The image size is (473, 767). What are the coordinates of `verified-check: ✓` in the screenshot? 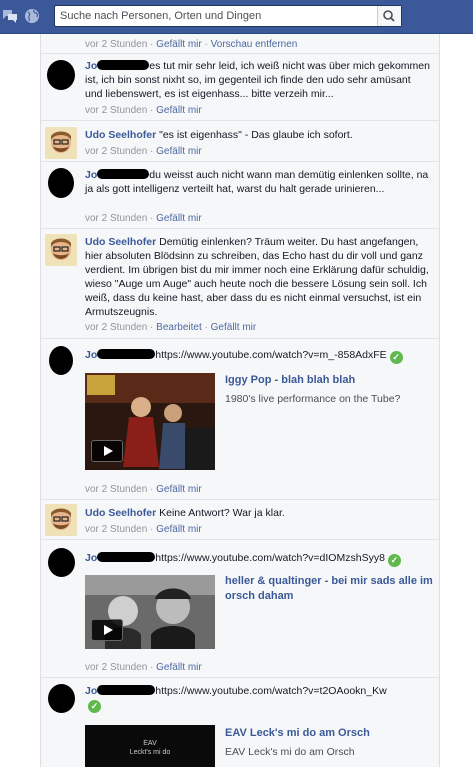 It's located at (93, 705).